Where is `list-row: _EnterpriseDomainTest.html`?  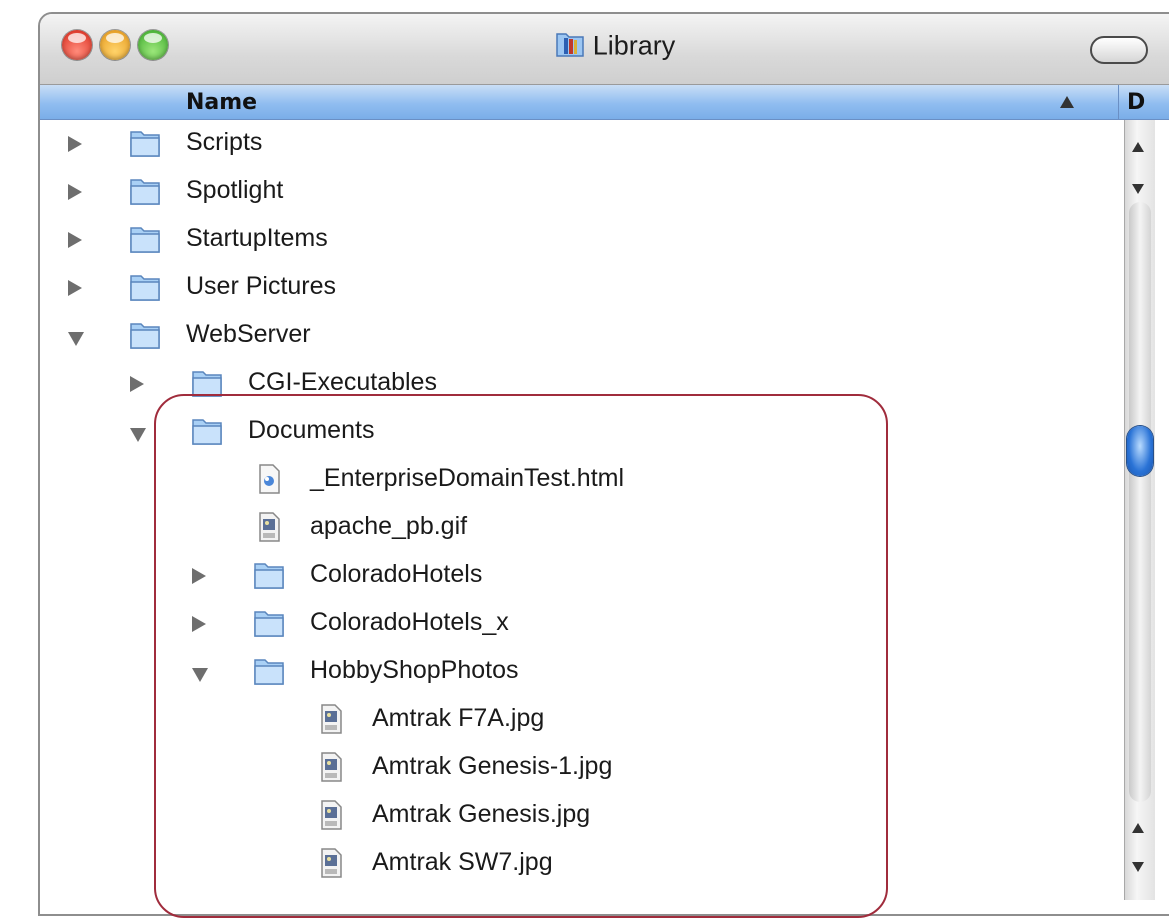
list-row: _EnterpriseDomainTest.html is located at coordinates (582, 480).